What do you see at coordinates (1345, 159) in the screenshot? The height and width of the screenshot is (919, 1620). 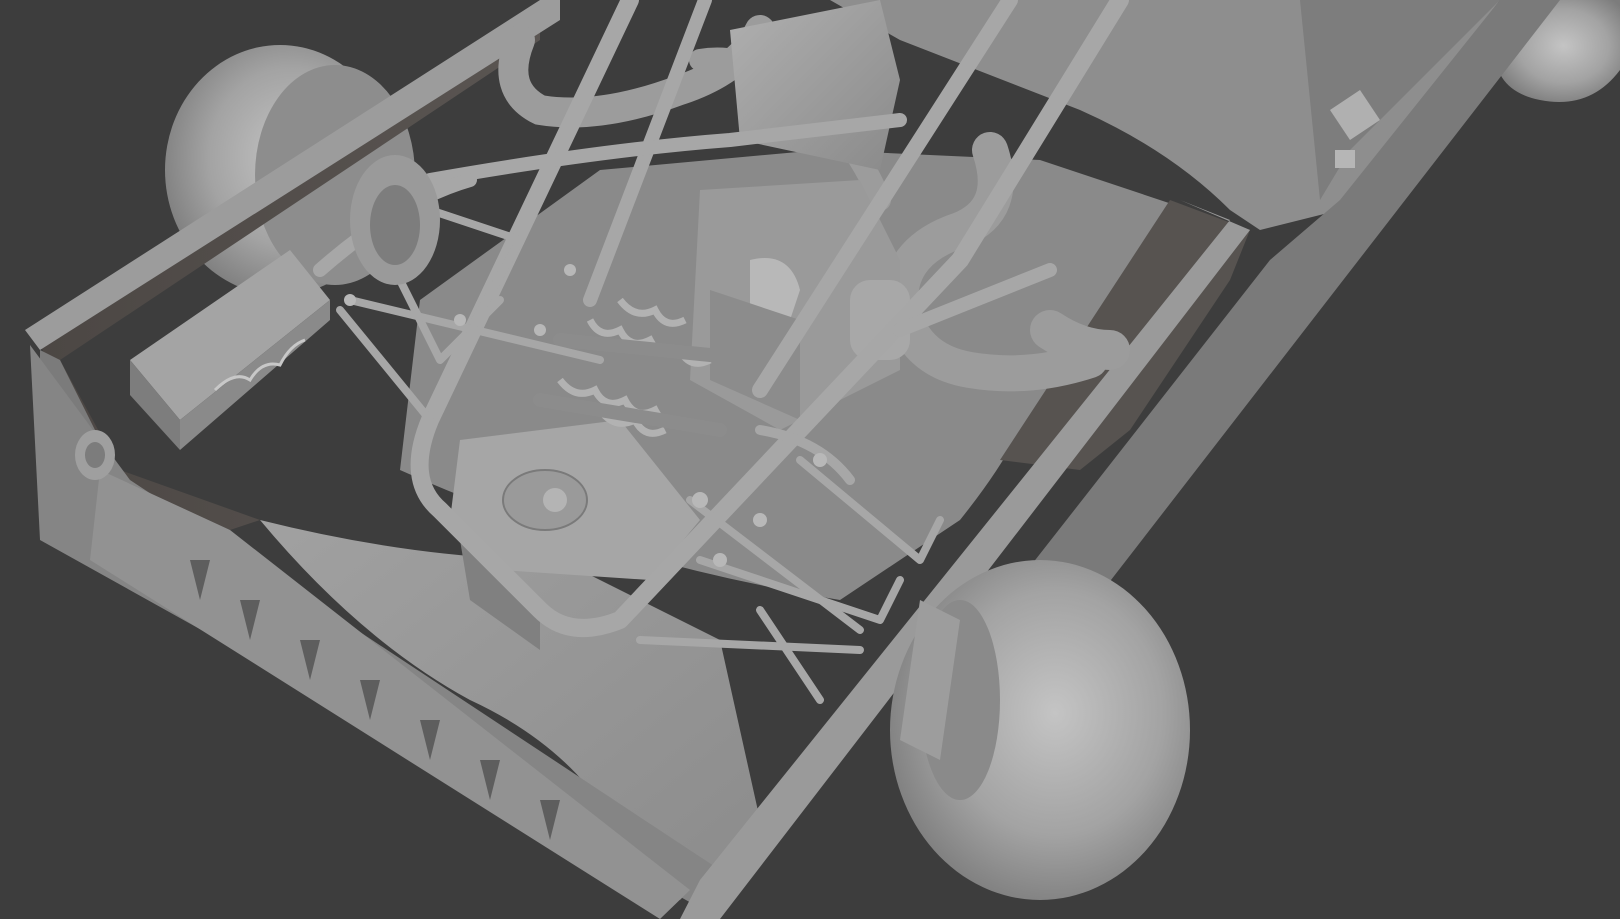 I see `latch-knob` at bounding box center [1345, 159].